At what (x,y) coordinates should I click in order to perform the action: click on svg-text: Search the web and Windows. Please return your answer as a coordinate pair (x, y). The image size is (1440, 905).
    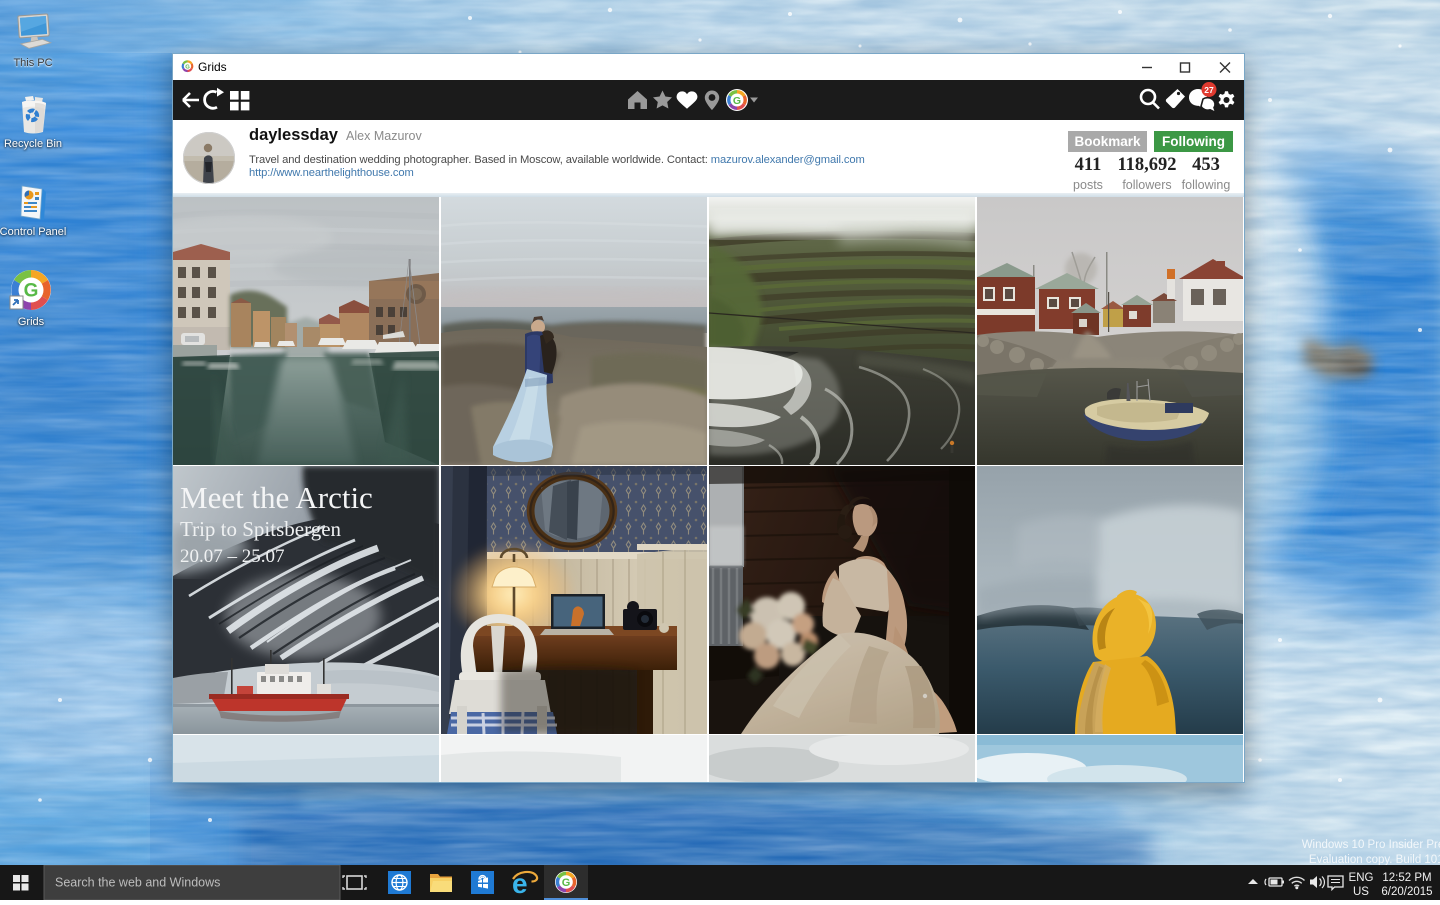
    Looking at the image, I should click on (137, 883).